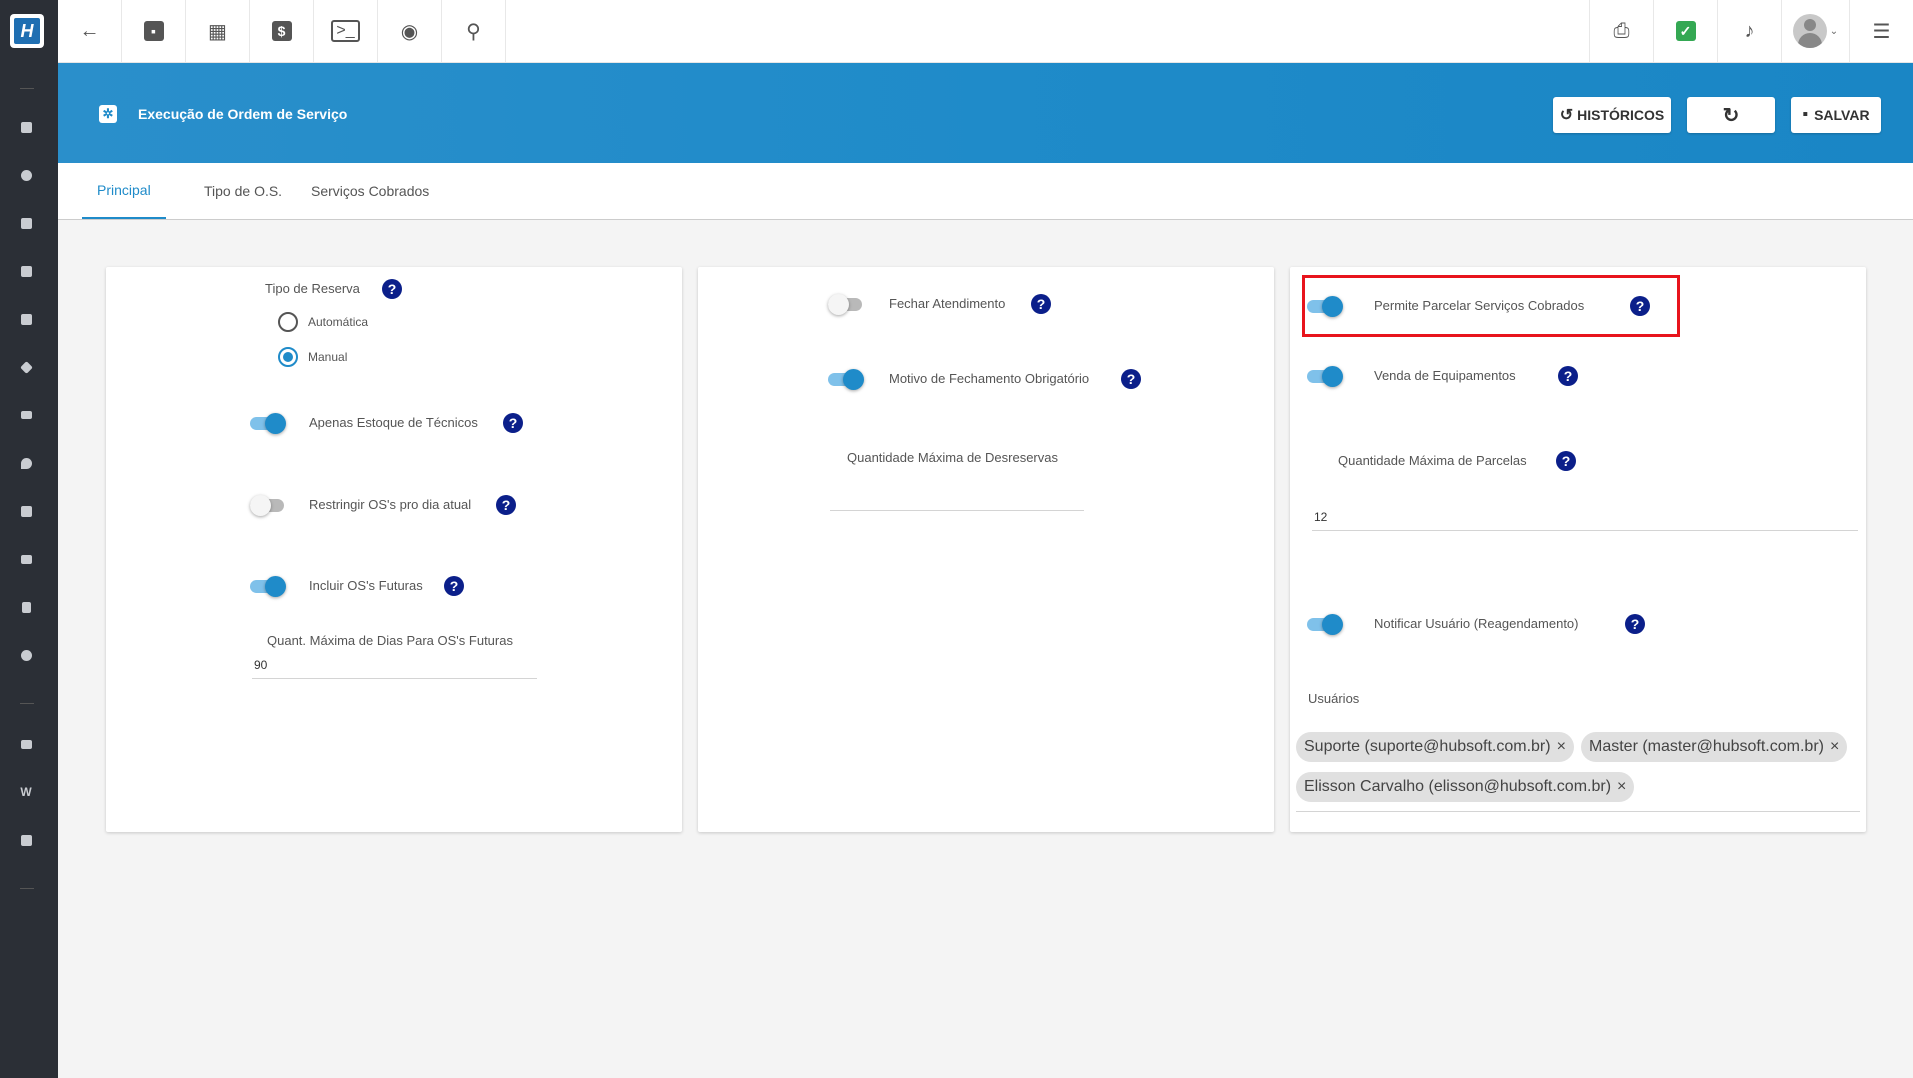 Image resolution: width=1913 pixels, height=1078 pixels. Describe the element at coordinates (338, 322) in the screenshot. I see `radio-automatica-label: Automática` at that location.